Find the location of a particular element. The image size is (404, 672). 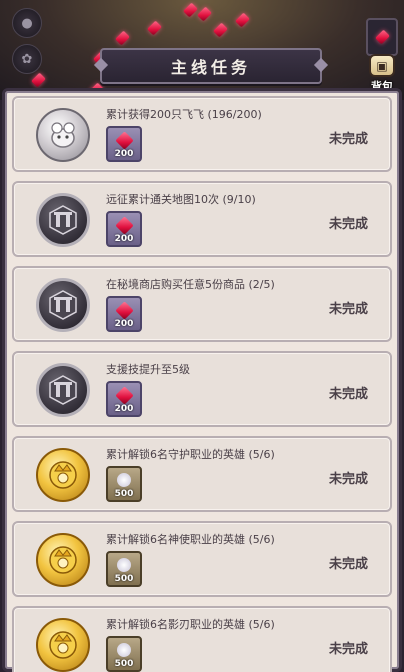

guardian-class-icon is located at coordinates (63, 475).